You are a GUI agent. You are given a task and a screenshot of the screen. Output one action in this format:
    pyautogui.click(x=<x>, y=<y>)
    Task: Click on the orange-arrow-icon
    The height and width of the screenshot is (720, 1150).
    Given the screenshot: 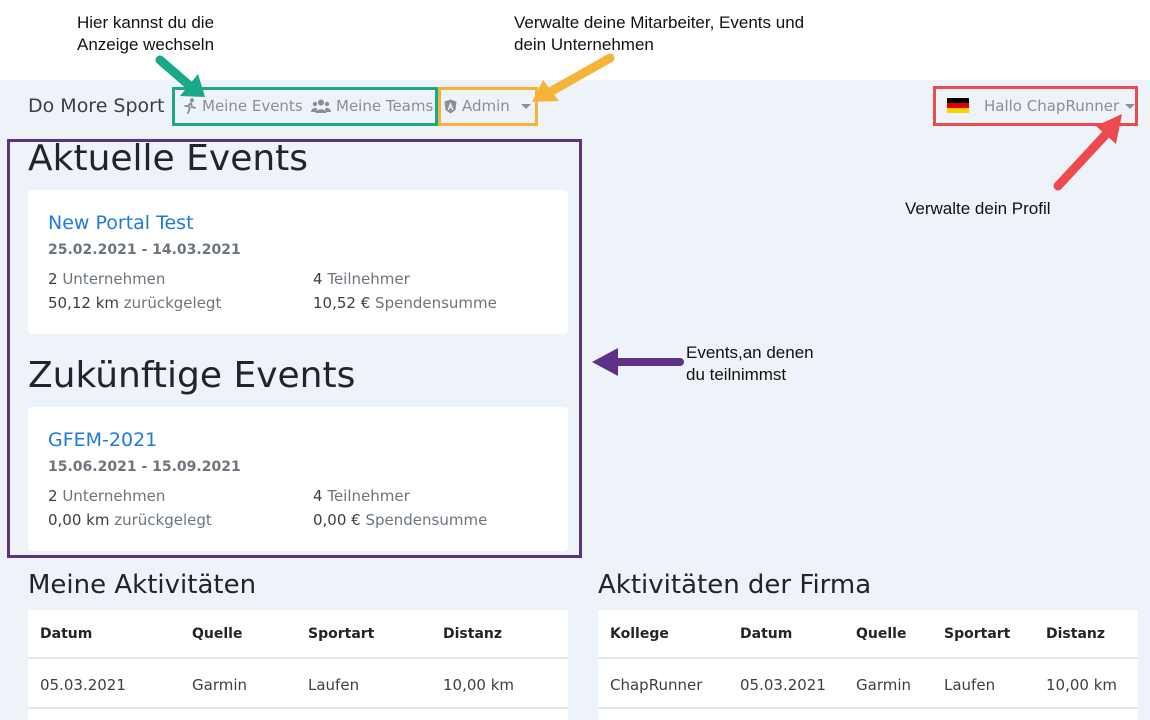 What is the action you would take?
    pyautogui.click(x=573, y=77)
    